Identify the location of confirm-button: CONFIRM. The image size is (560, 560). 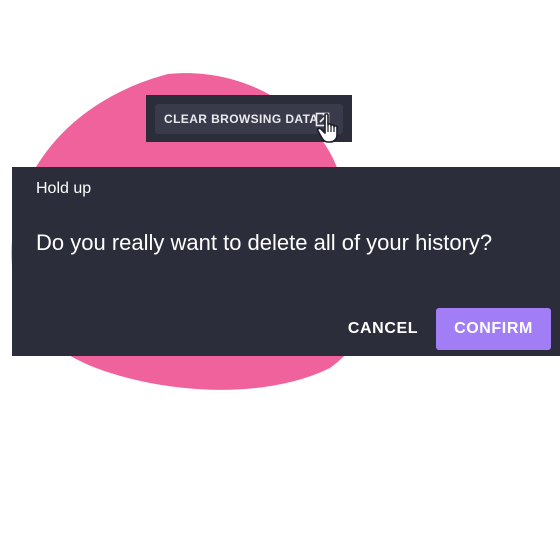
(493, 329).